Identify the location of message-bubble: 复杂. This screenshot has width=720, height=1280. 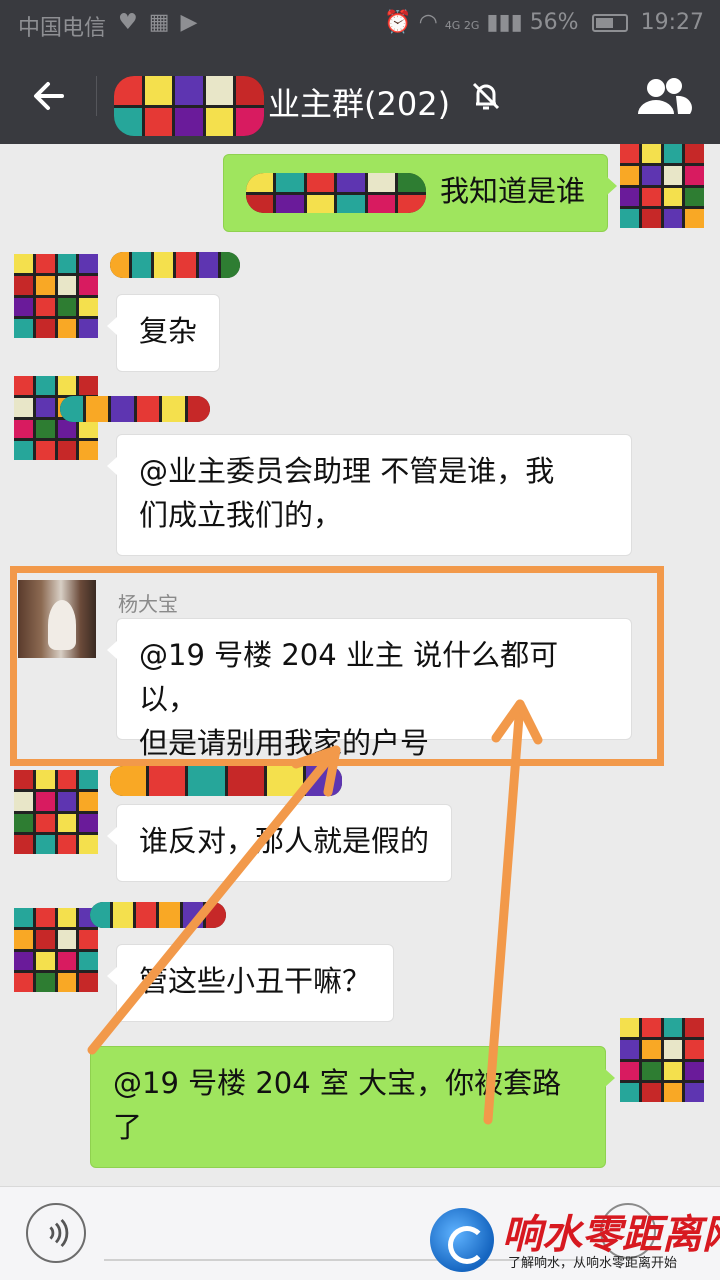
(163, 333).